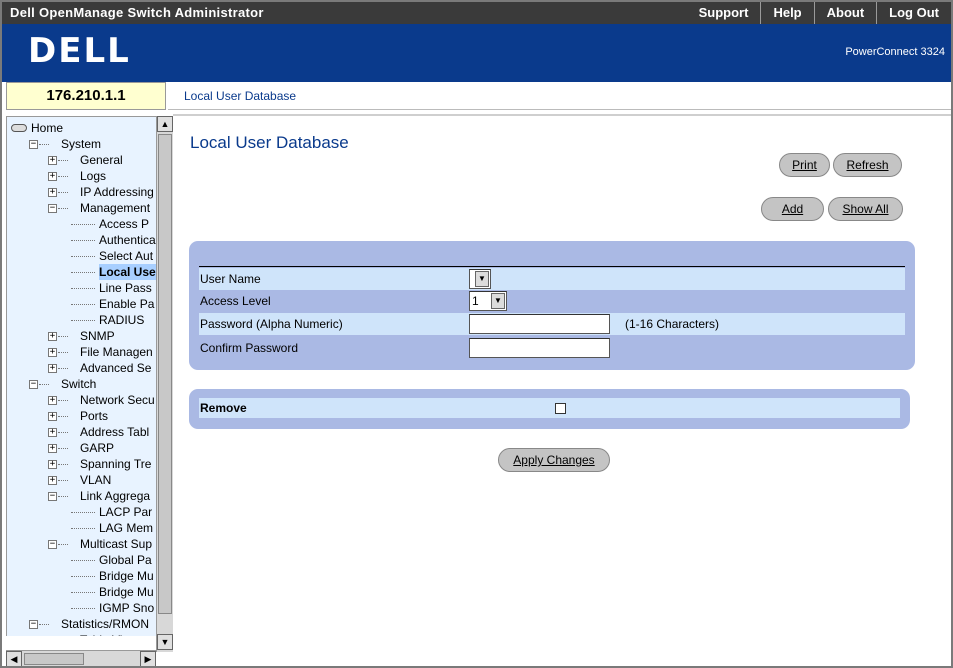 The image size is (953, 668). Describe the element at coordinates (126, 304) in the screenshot. I see `tree-item: Enable Pa` at that location.